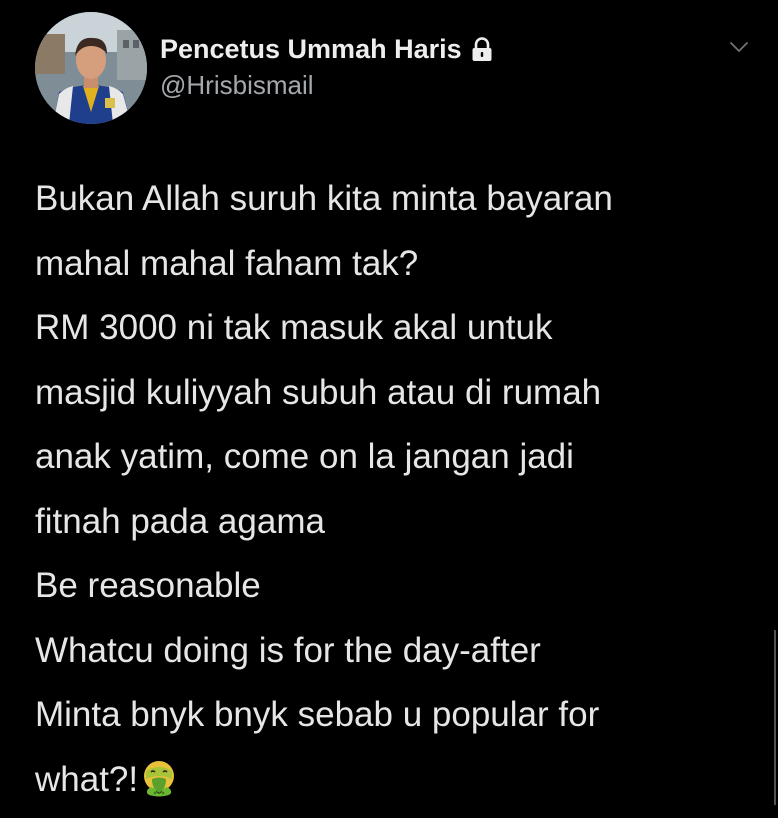 This screenshot has height=818, width=778. What do you see at coordinates (395, 780) in the screenshot?
I see `tweet-line-last: what?!` at bounding box center [395, 780].